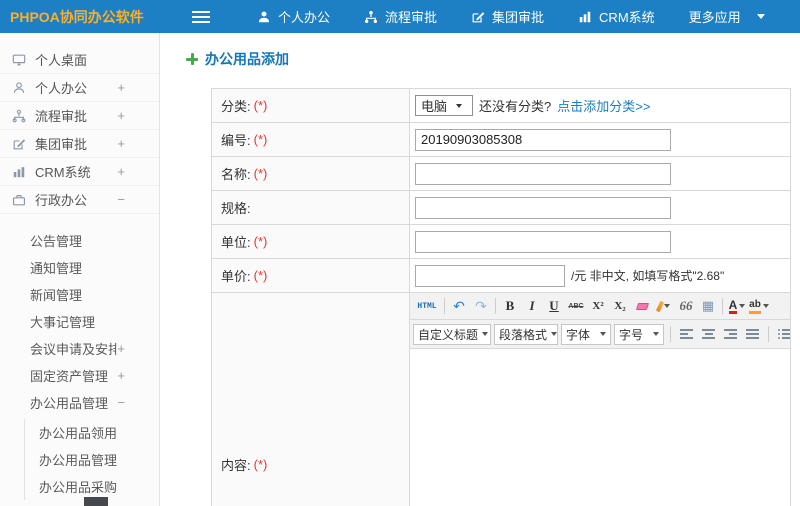 This screenshot has width=800, height=506. I want to click on name-input, so click(543, 173).